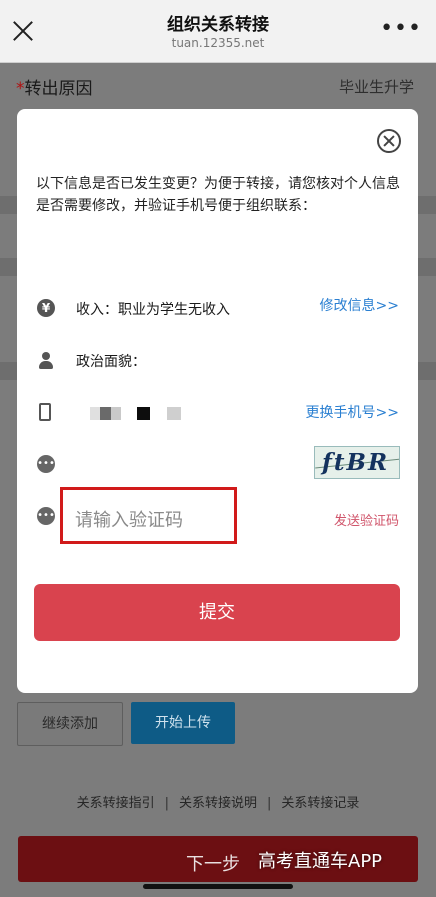 The height and width of the screenshot is (897, 436). What do you see at coordinates (218, 886) in the screenshot?
I see `home-indicator` at bounding box center [218, 886].